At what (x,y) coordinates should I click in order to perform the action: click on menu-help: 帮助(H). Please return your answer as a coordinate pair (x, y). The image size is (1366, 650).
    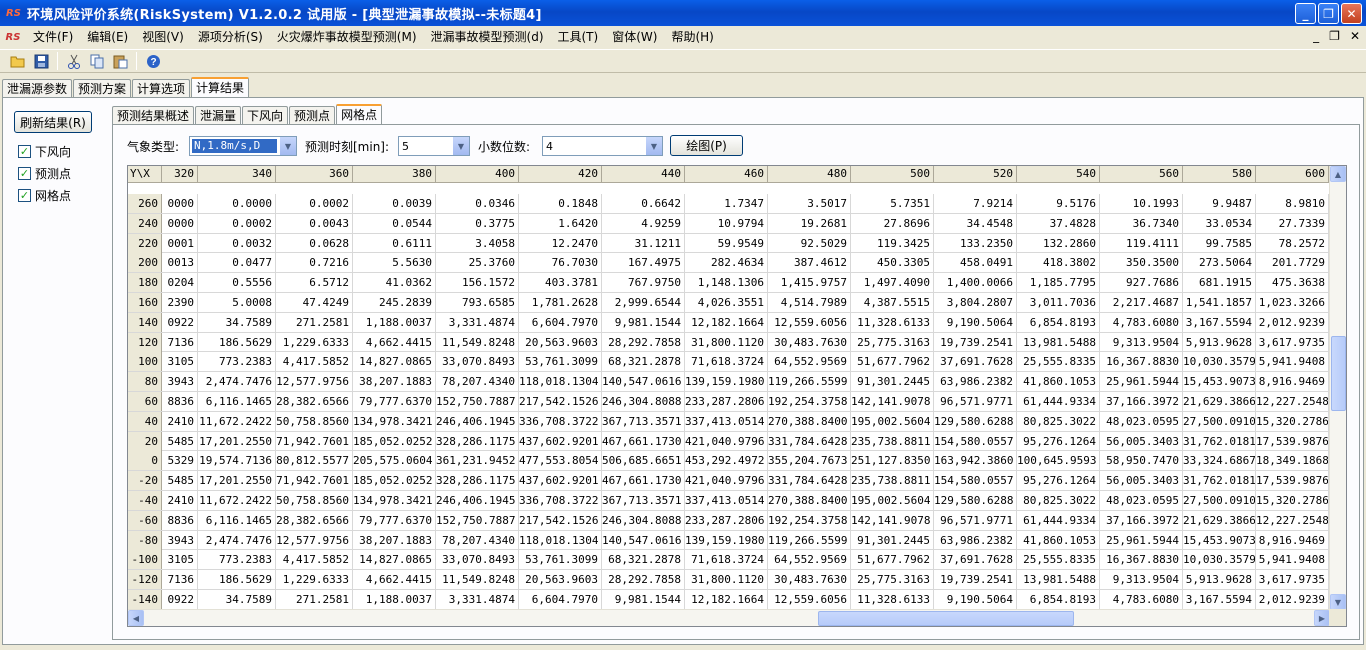
    Looking at the image, I should click on (692, 37).